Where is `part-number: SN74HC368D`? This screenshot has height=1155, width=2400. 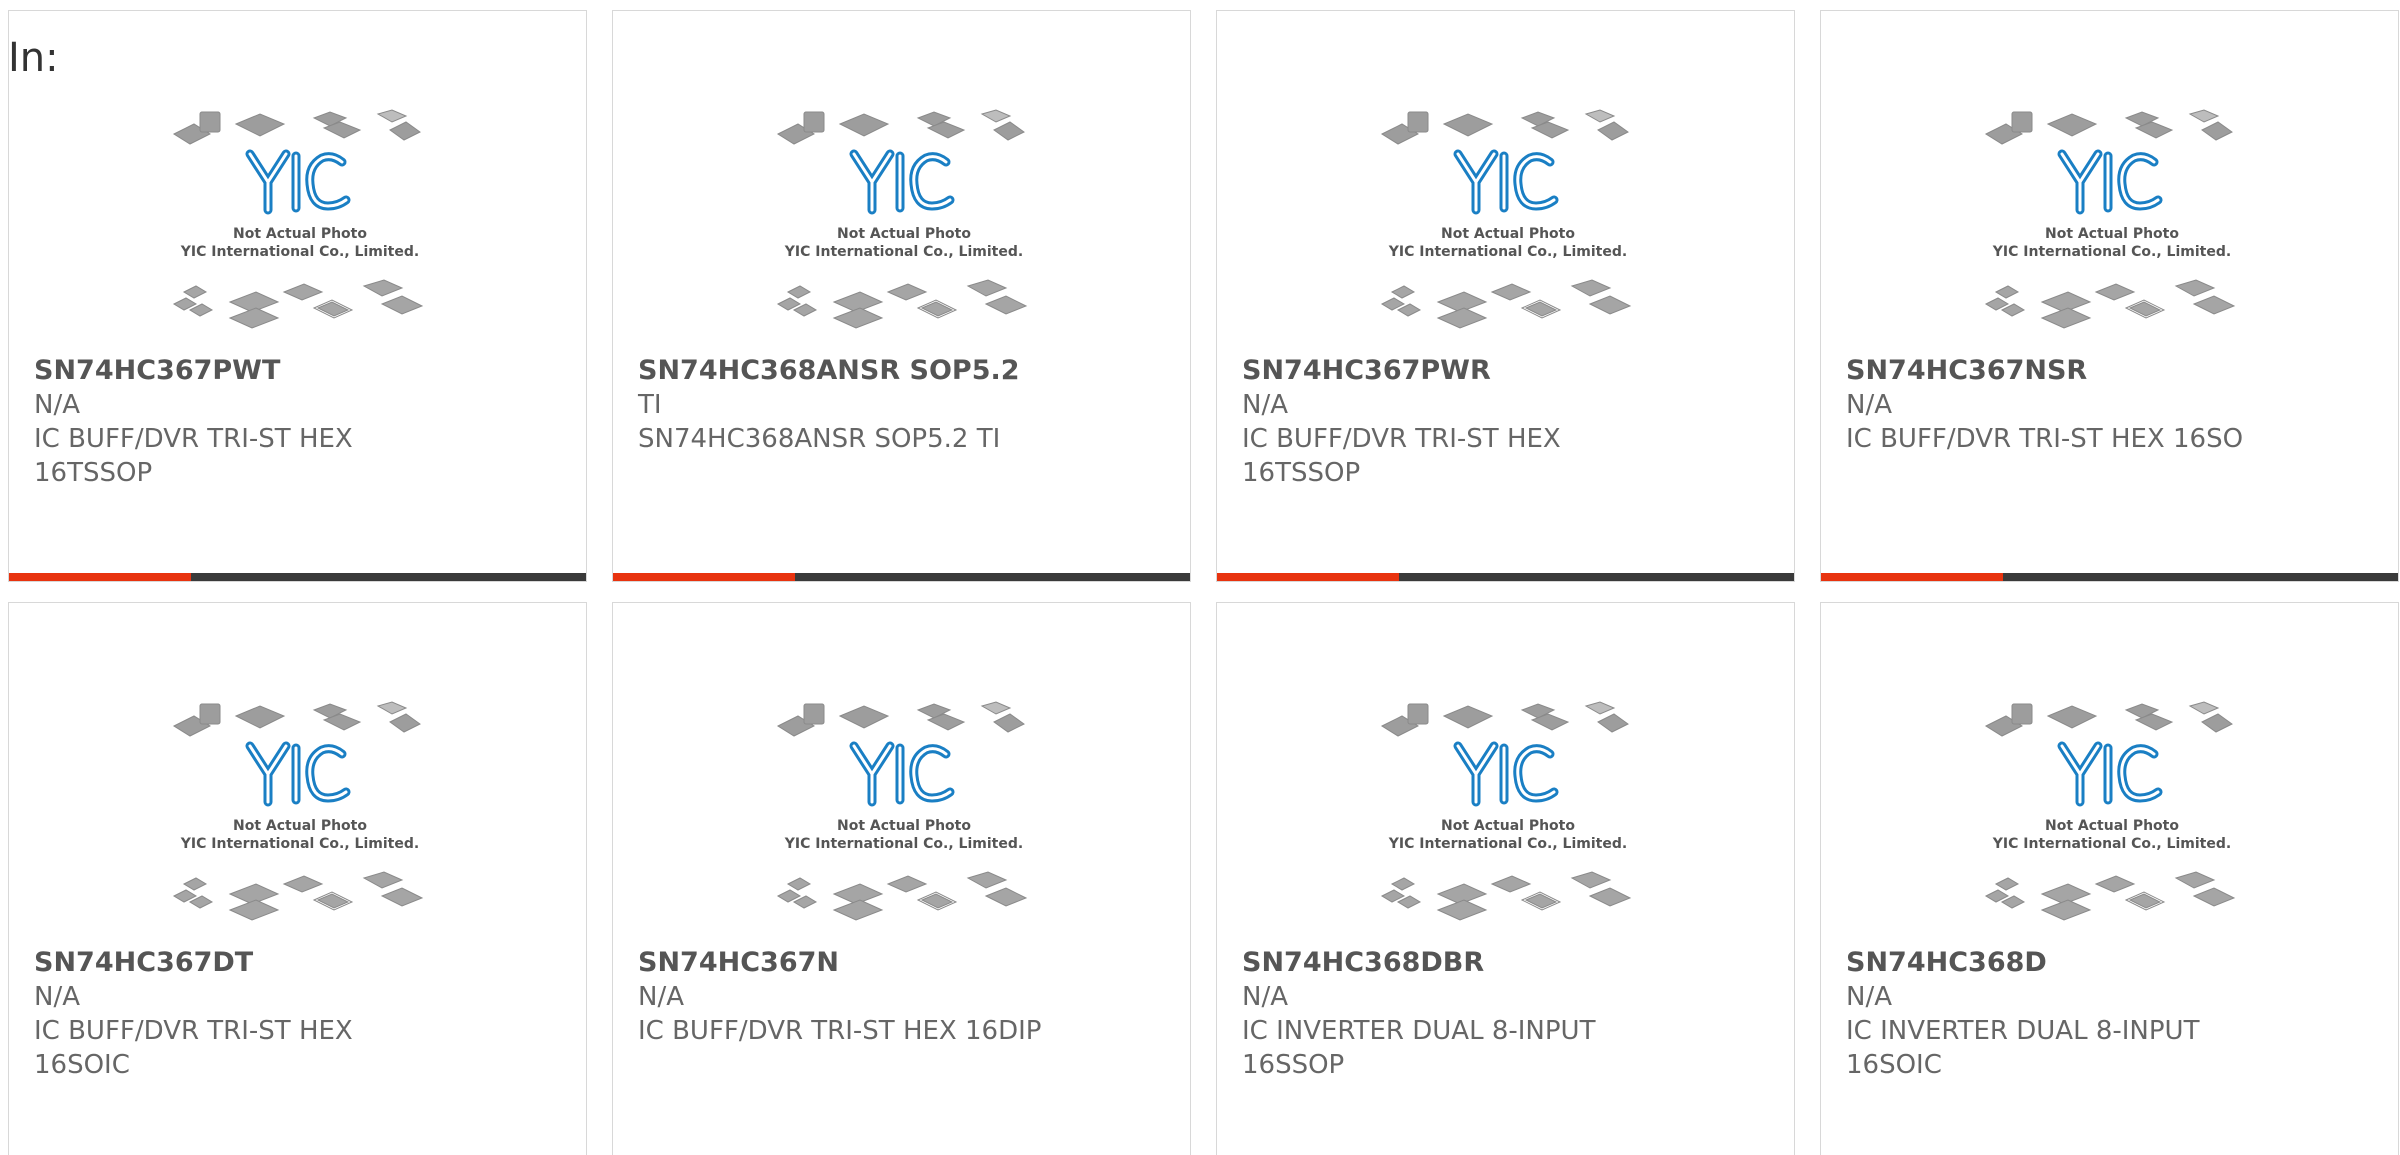 part-number: SN74HC368D is located at coordinates (2109, 963).